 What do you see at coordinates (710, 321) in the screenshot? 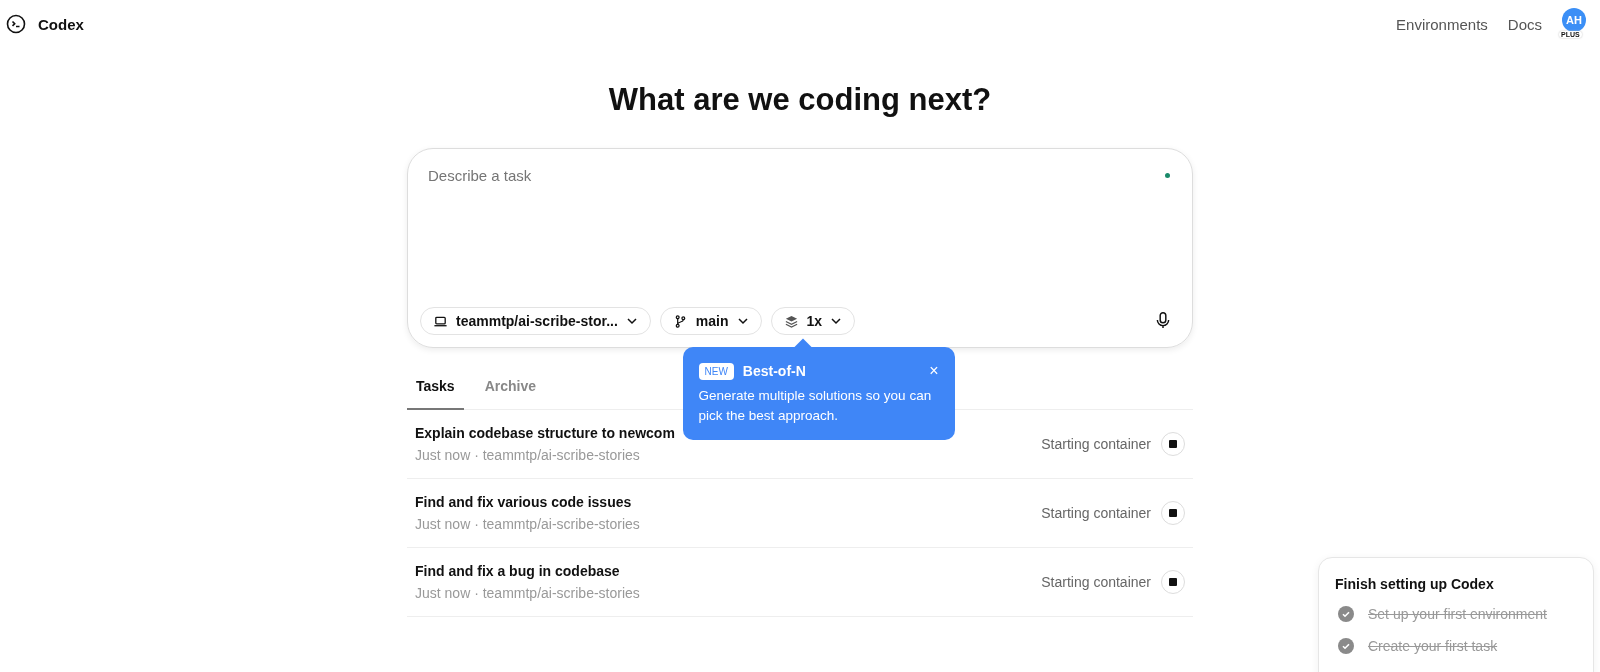
I see `selector-chip: main` at bounding box center [710, 321].